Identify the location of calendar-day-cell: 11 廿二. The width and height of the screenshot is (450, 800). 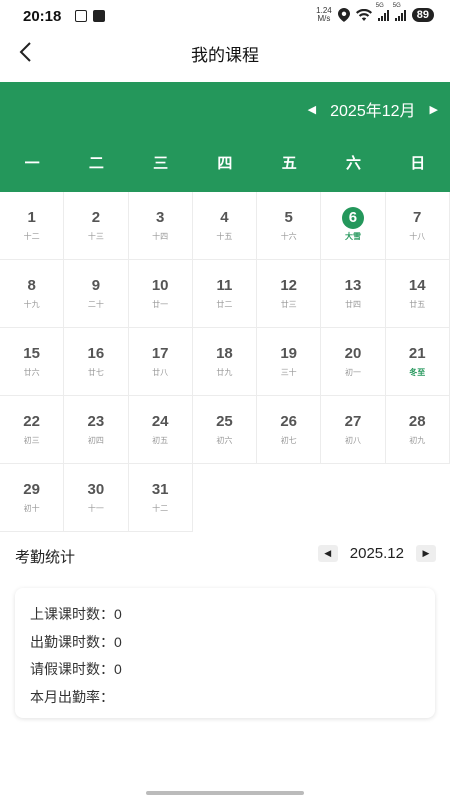
(225, 294).